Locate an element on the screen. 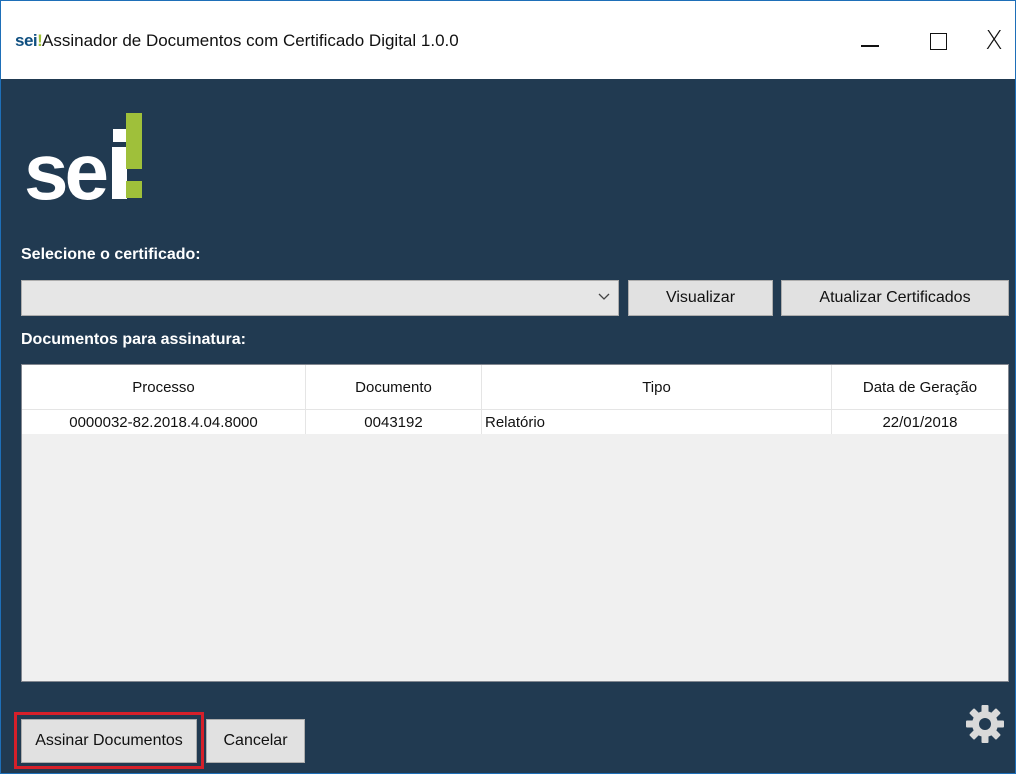  column-header-tipo: Tipo is located at coordinates (657, 387).